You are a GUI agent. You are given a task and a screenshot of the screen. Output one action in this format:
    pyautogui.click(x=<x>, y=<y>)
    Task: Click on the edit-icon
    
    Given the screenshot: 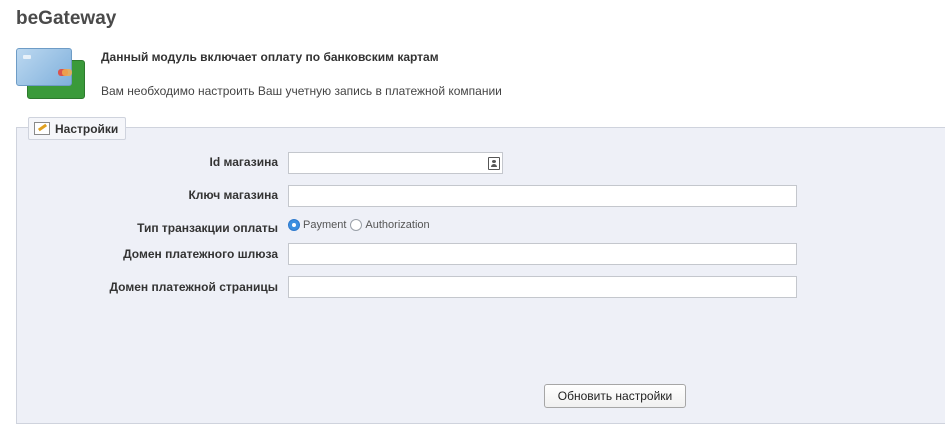 What is the action you would take?
    pyautogui.click(x=42, y=128)
    